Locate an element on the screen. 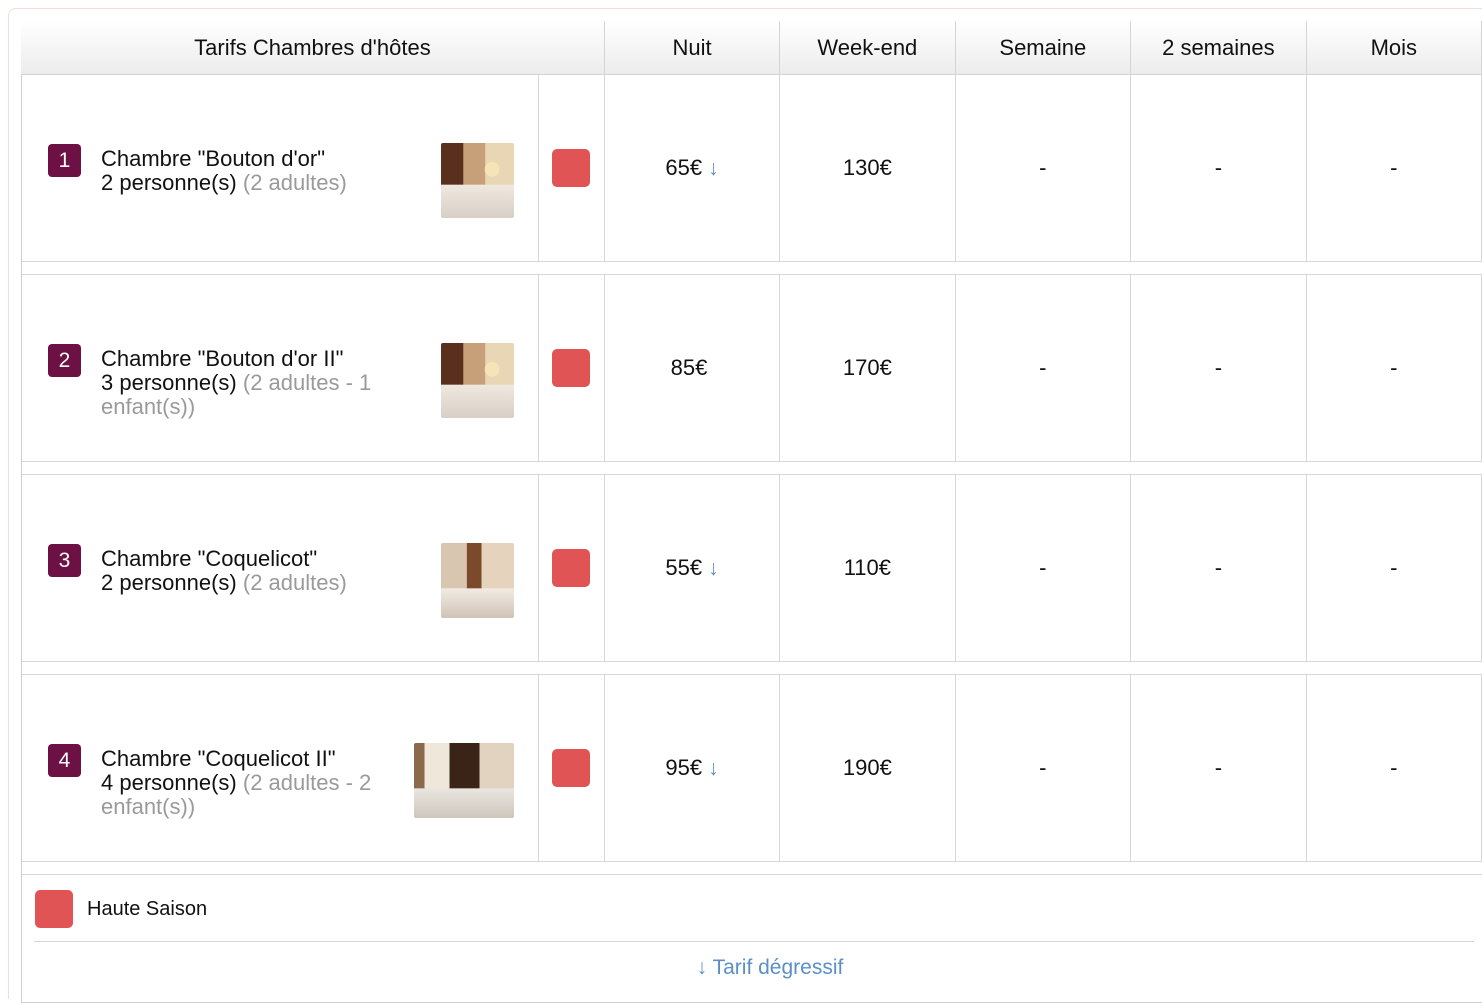  price-weekend: 170€ is located at coordinates (867, 368).